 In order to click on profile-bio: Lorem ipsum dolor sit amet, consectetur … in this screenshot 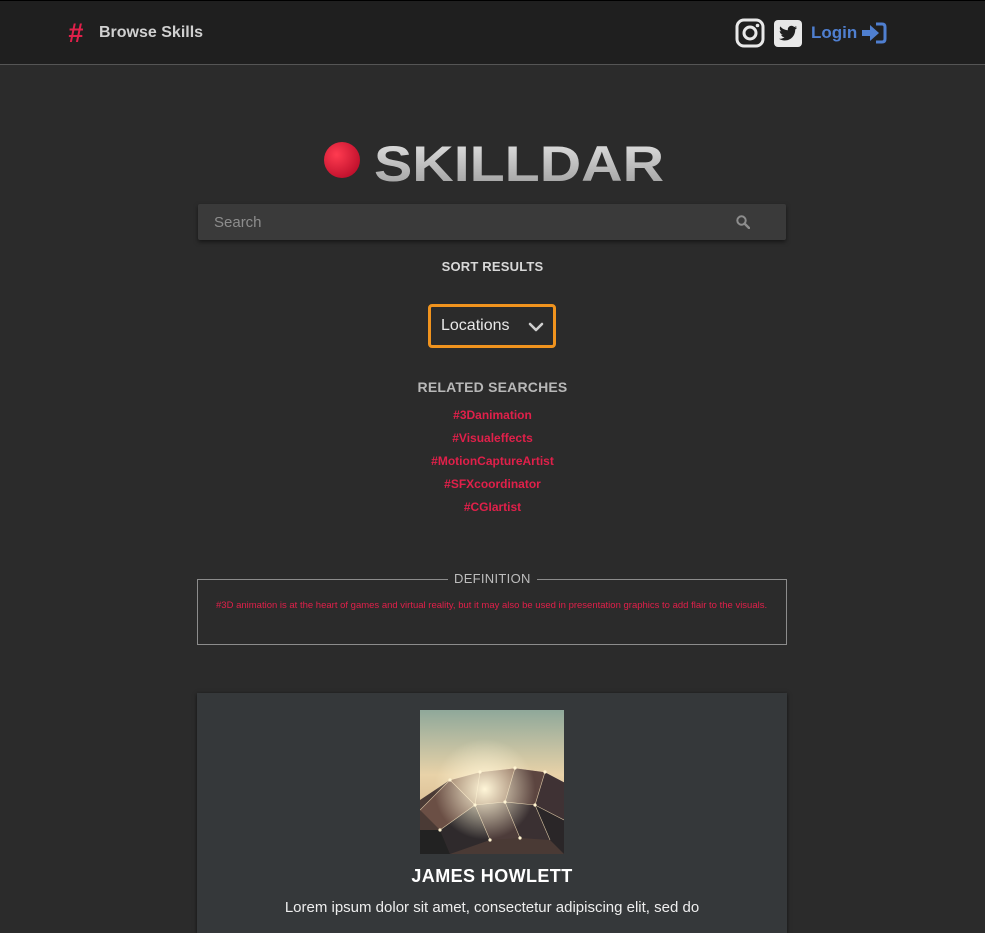, I will do `click(492, 907)`.